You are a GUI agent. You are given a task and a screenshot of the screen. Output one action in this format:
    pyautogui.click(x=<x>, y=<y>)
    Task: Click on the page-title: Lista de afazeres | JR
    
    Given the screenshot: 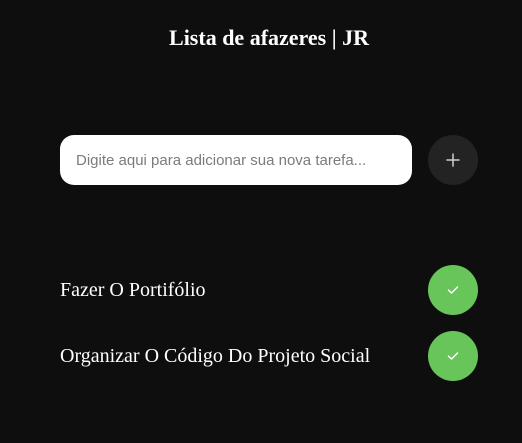 What is the action you would take?
    pyautogui.click(x=269, y=37)
    